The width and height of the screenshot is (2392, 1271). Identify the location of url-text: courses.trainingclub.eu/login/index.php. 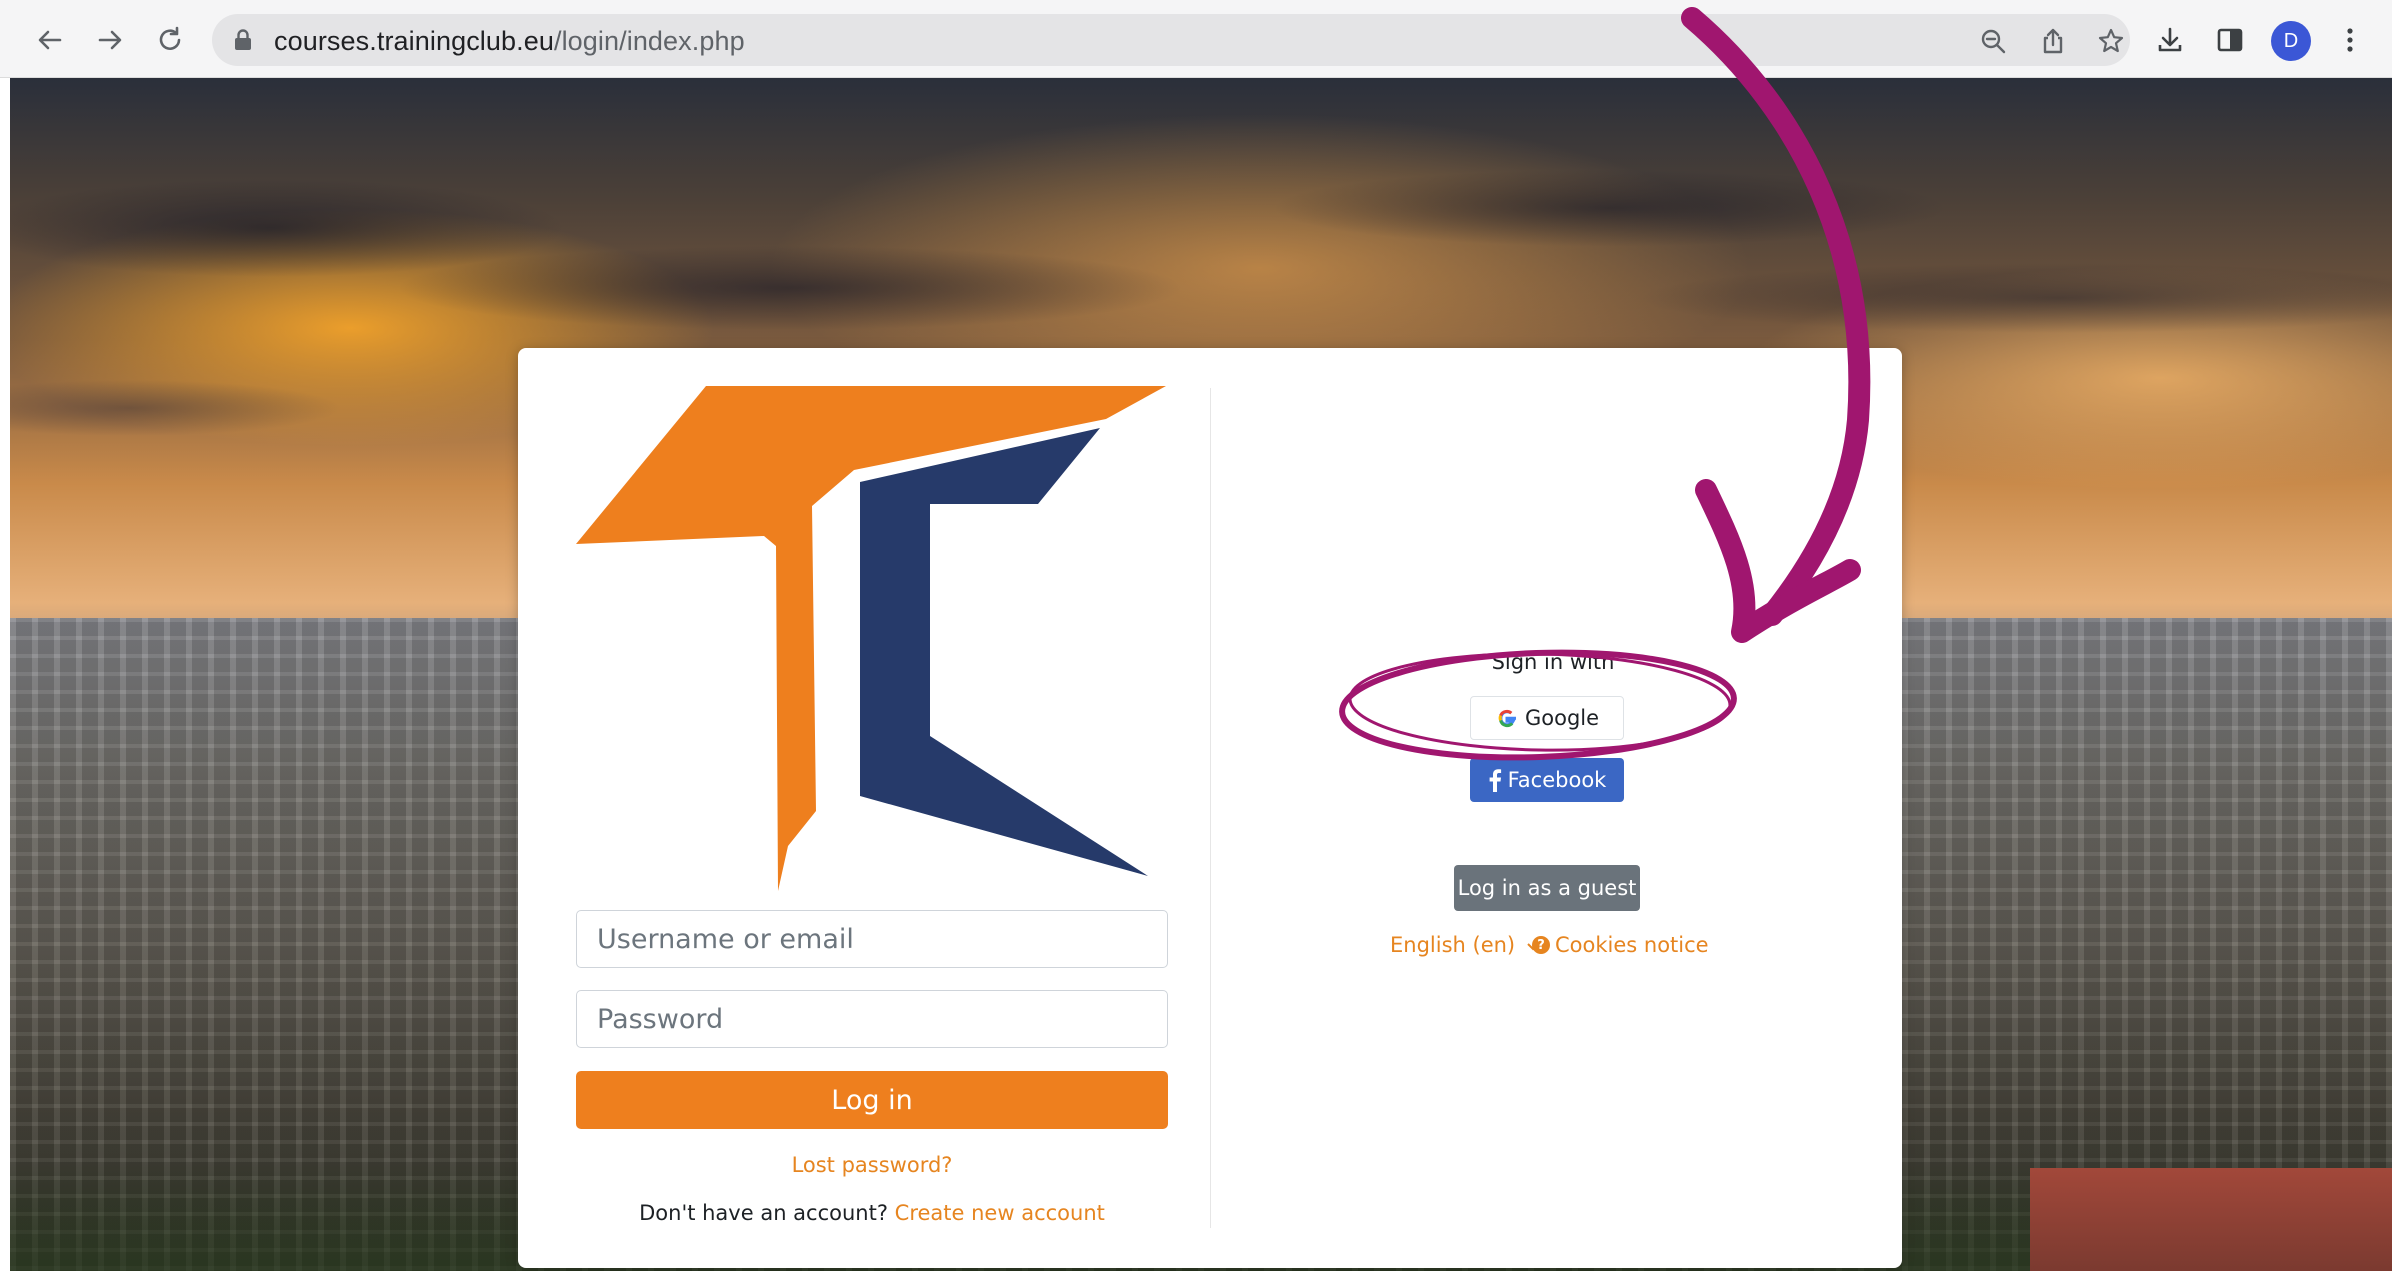
(509, 41).